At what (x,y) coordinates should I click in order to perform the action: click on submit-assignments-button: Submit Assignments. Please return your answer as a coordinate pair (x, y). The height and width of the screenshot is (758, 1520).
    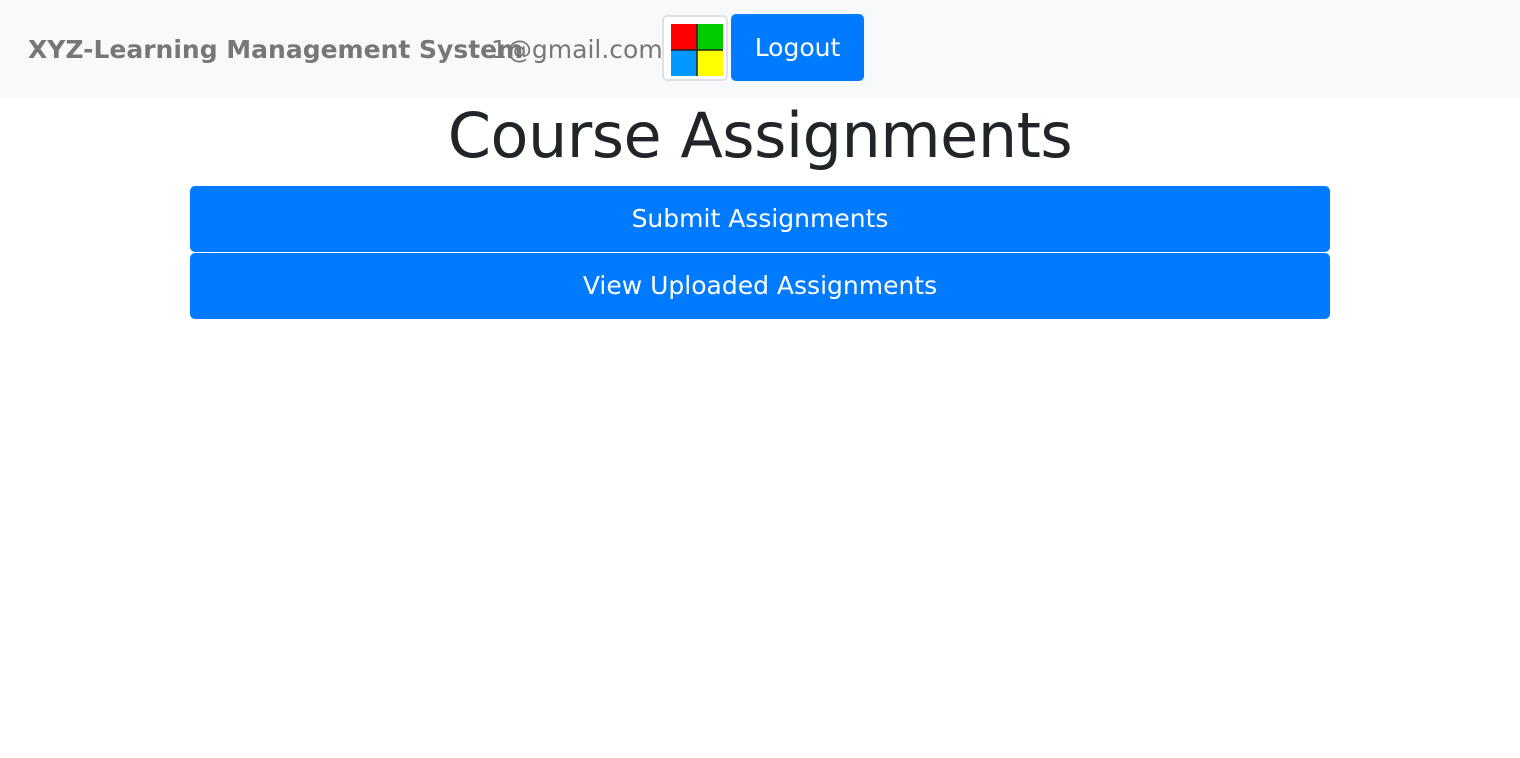
    Looking at the image, I should click on (760, 219).